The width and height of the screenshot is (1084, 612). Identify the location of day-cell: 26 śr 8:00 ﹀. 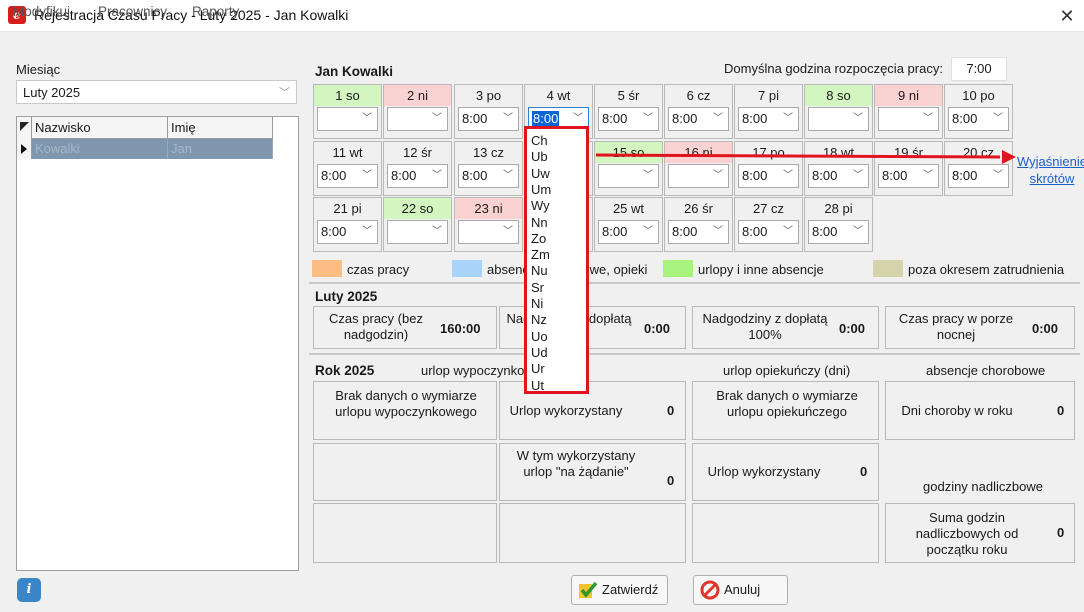
(698, 224).